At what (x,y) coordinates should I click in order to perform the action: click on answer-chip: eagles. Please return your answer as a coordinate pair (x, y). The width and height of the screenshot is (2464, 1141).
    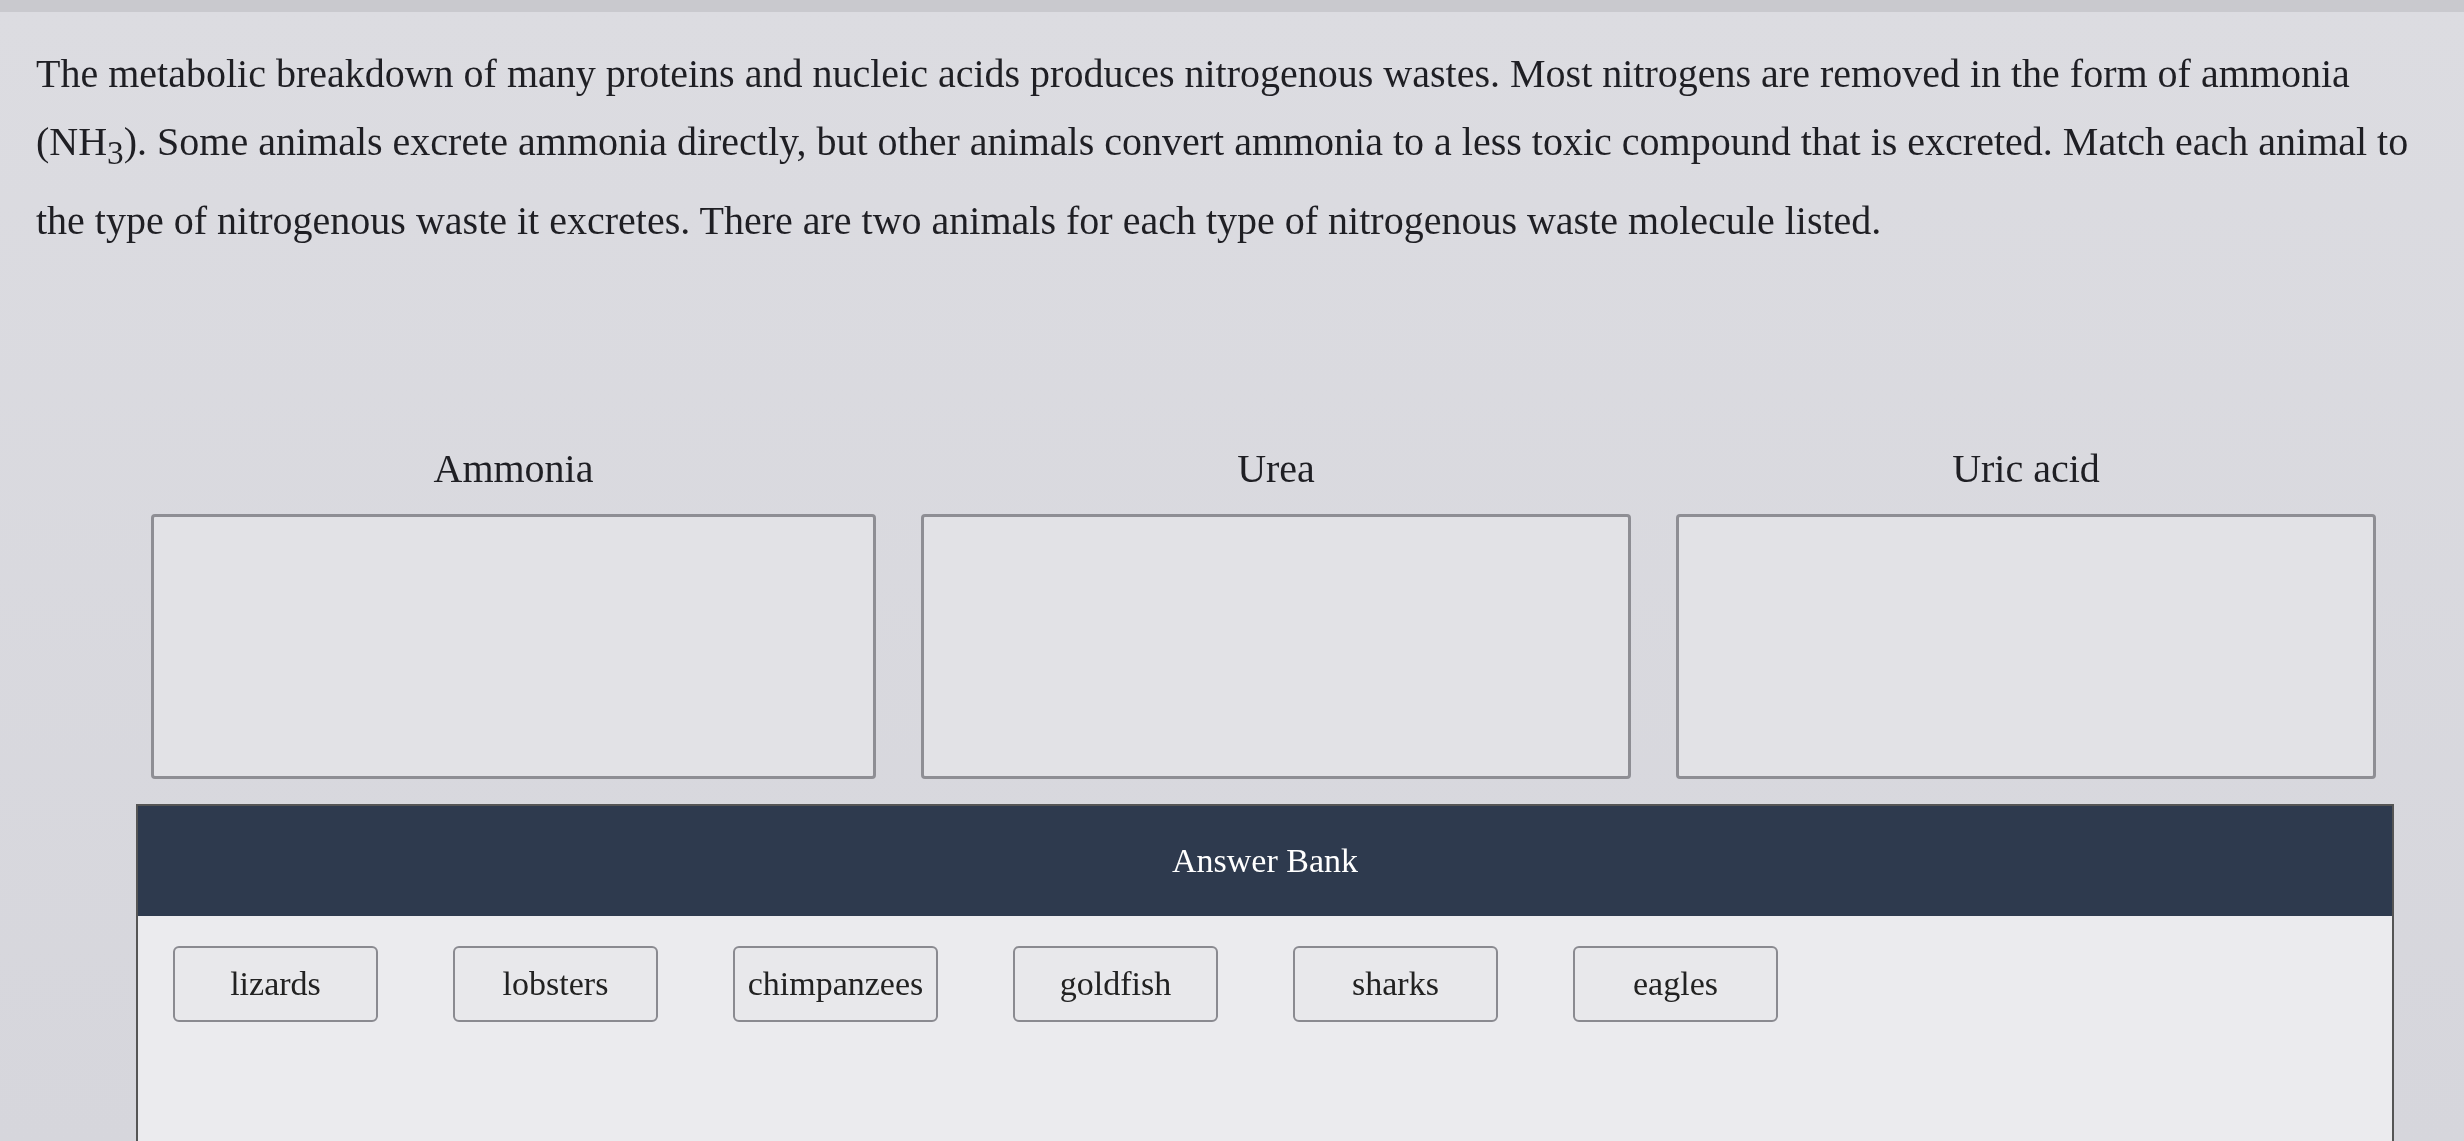
    Looking at the image, I should click on (1675, 984).